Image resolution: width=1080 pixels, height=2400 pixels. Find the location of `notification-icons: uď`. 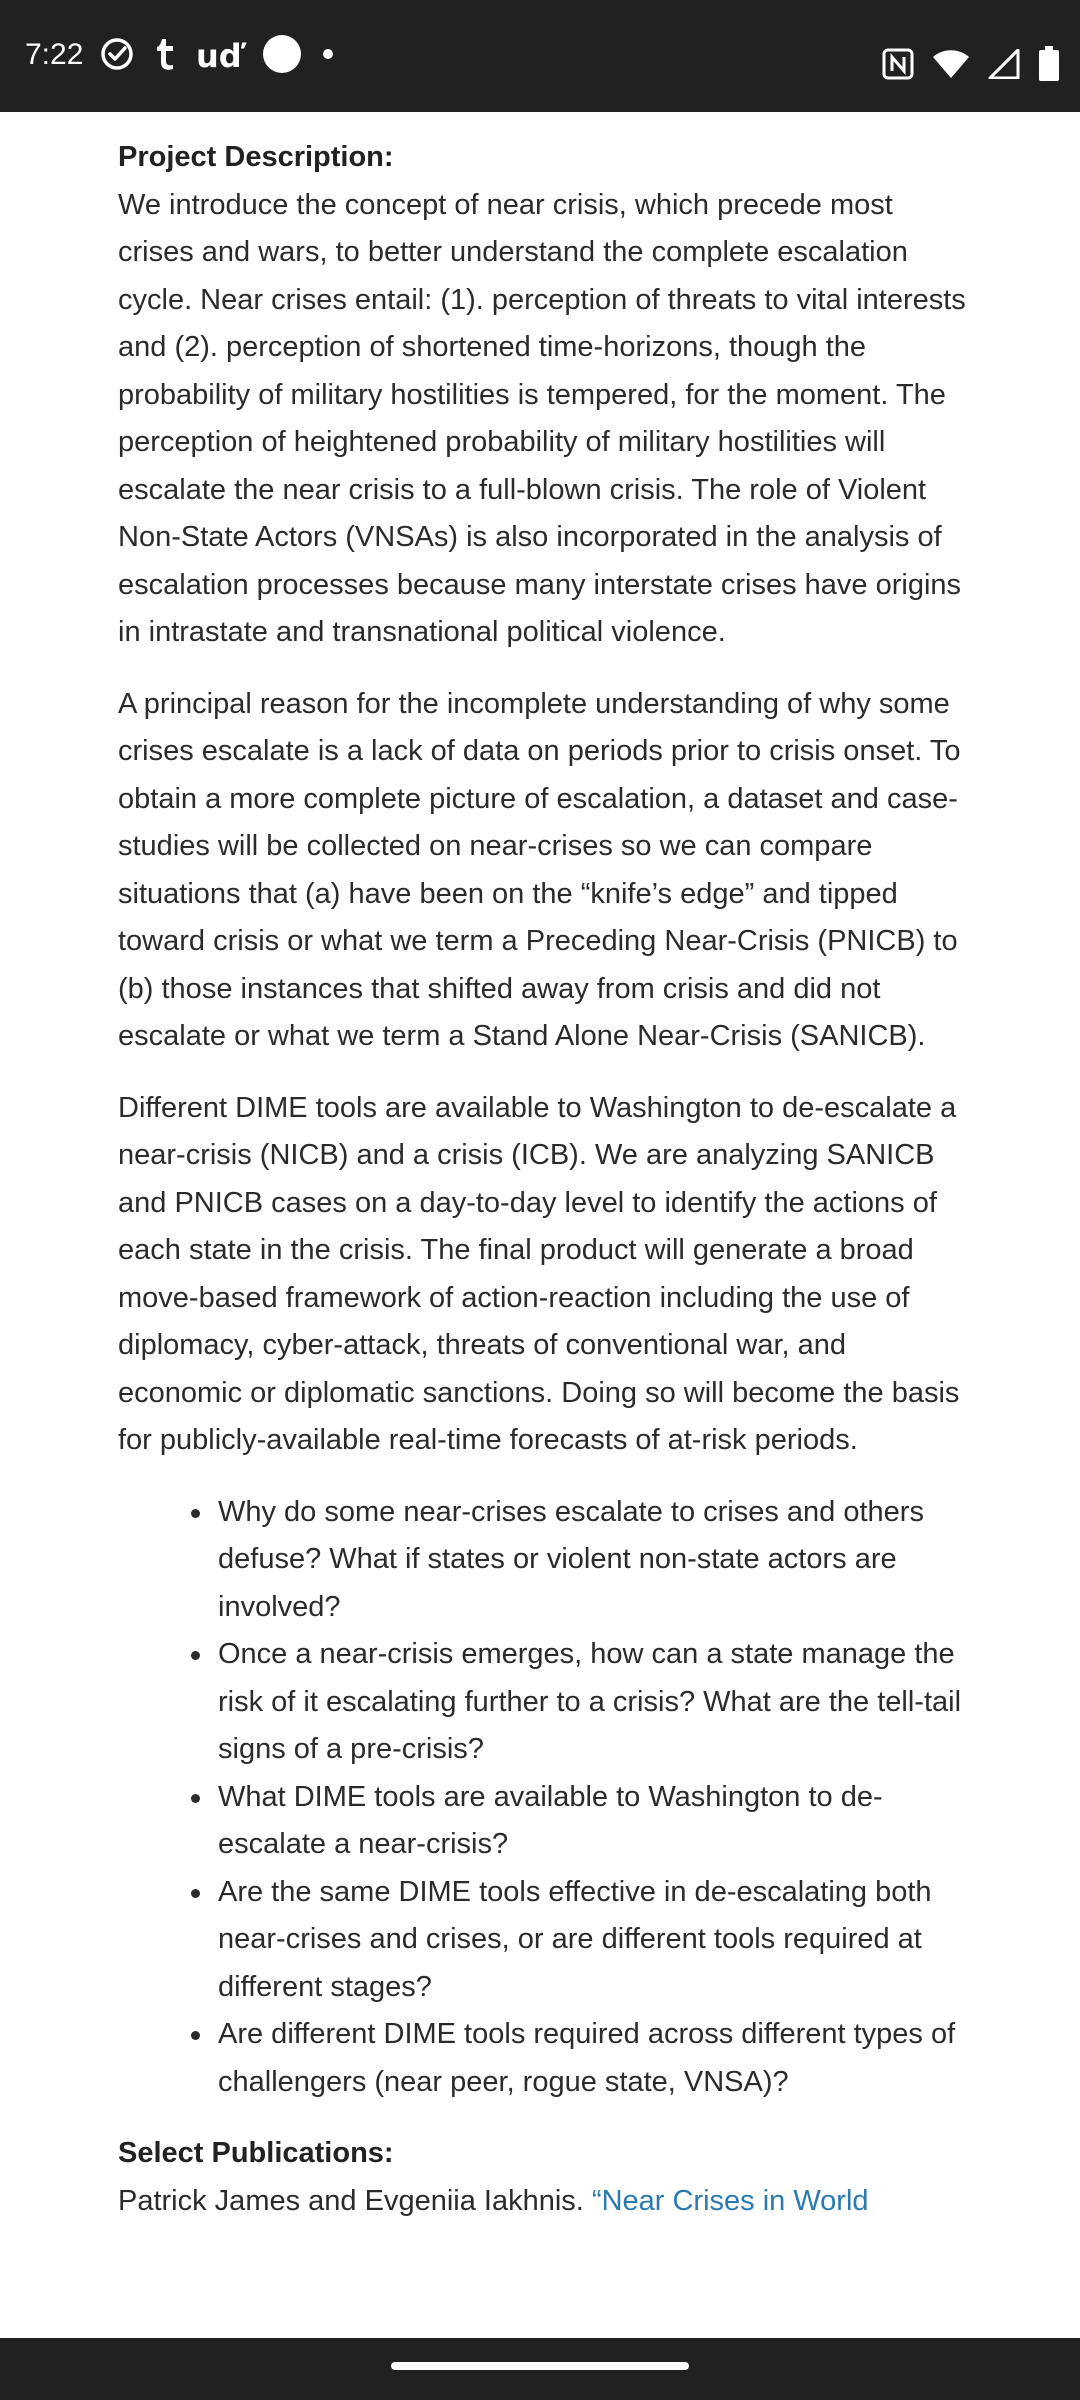

notification-icons: uď is located at coordinates (227, 56).